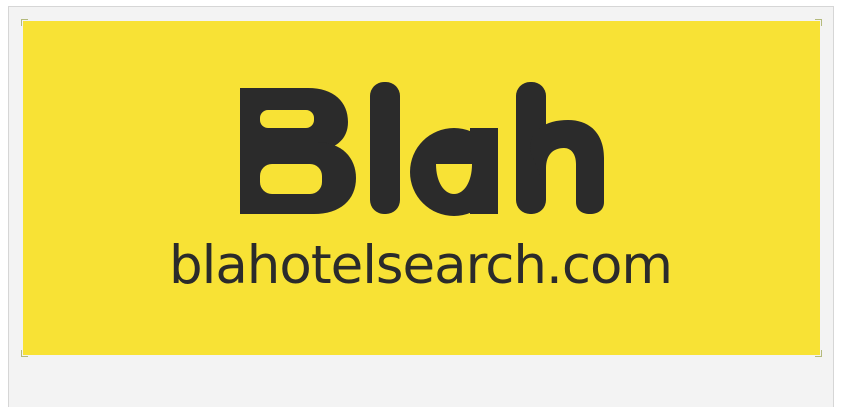 The width and height of the screenshot is (841, 407). I want to click on website-domain: blahotelsearch.com, so click(420, 265).